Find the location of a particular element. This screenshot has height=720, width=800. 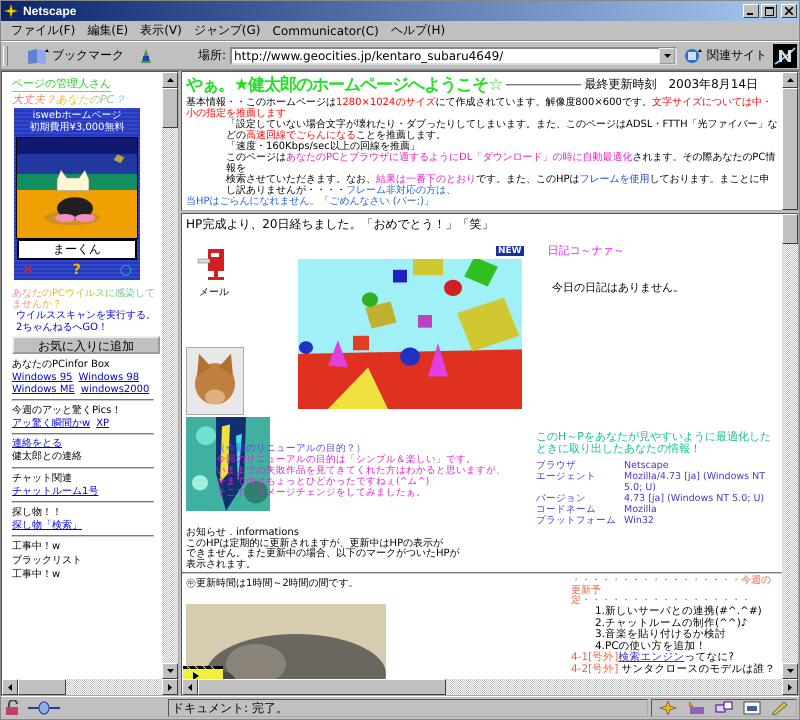

info-paragraph: 基本情報・・このホームページは1280×1024のサイズにて作成されています。解像度800×600です。文字サイズについては中・小の指定を推薦します 「設定していない場合文字が壊れたり・ダブったりしてしまいます。また、このページはADSL・FTTH「光ファイバー」などの高速回線でごらんになることを推薦します。 「速度・160Kbps/sec以上の回線を推薦」 このページはあなたのPCとブラウザに適するようにDL「ダウンロード」の時に自動最適化されます。その際あなたのPC情報を 検索させていただきます。なお、結果は一番下のとおり です。また、このHPはフレームを使用 しております。まことに申し訳ありませんが・・・・フレーム非対応の方は、 当HPはごらんになれません。「ごめんなさい (バー;)」 is located at coordinates (482, 152).